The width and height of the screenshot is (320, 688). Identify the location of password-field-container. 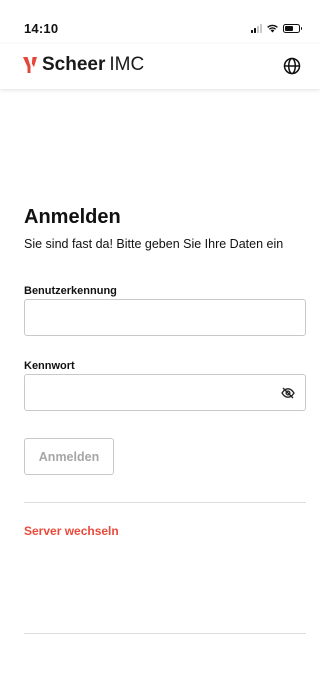
(165, 392).